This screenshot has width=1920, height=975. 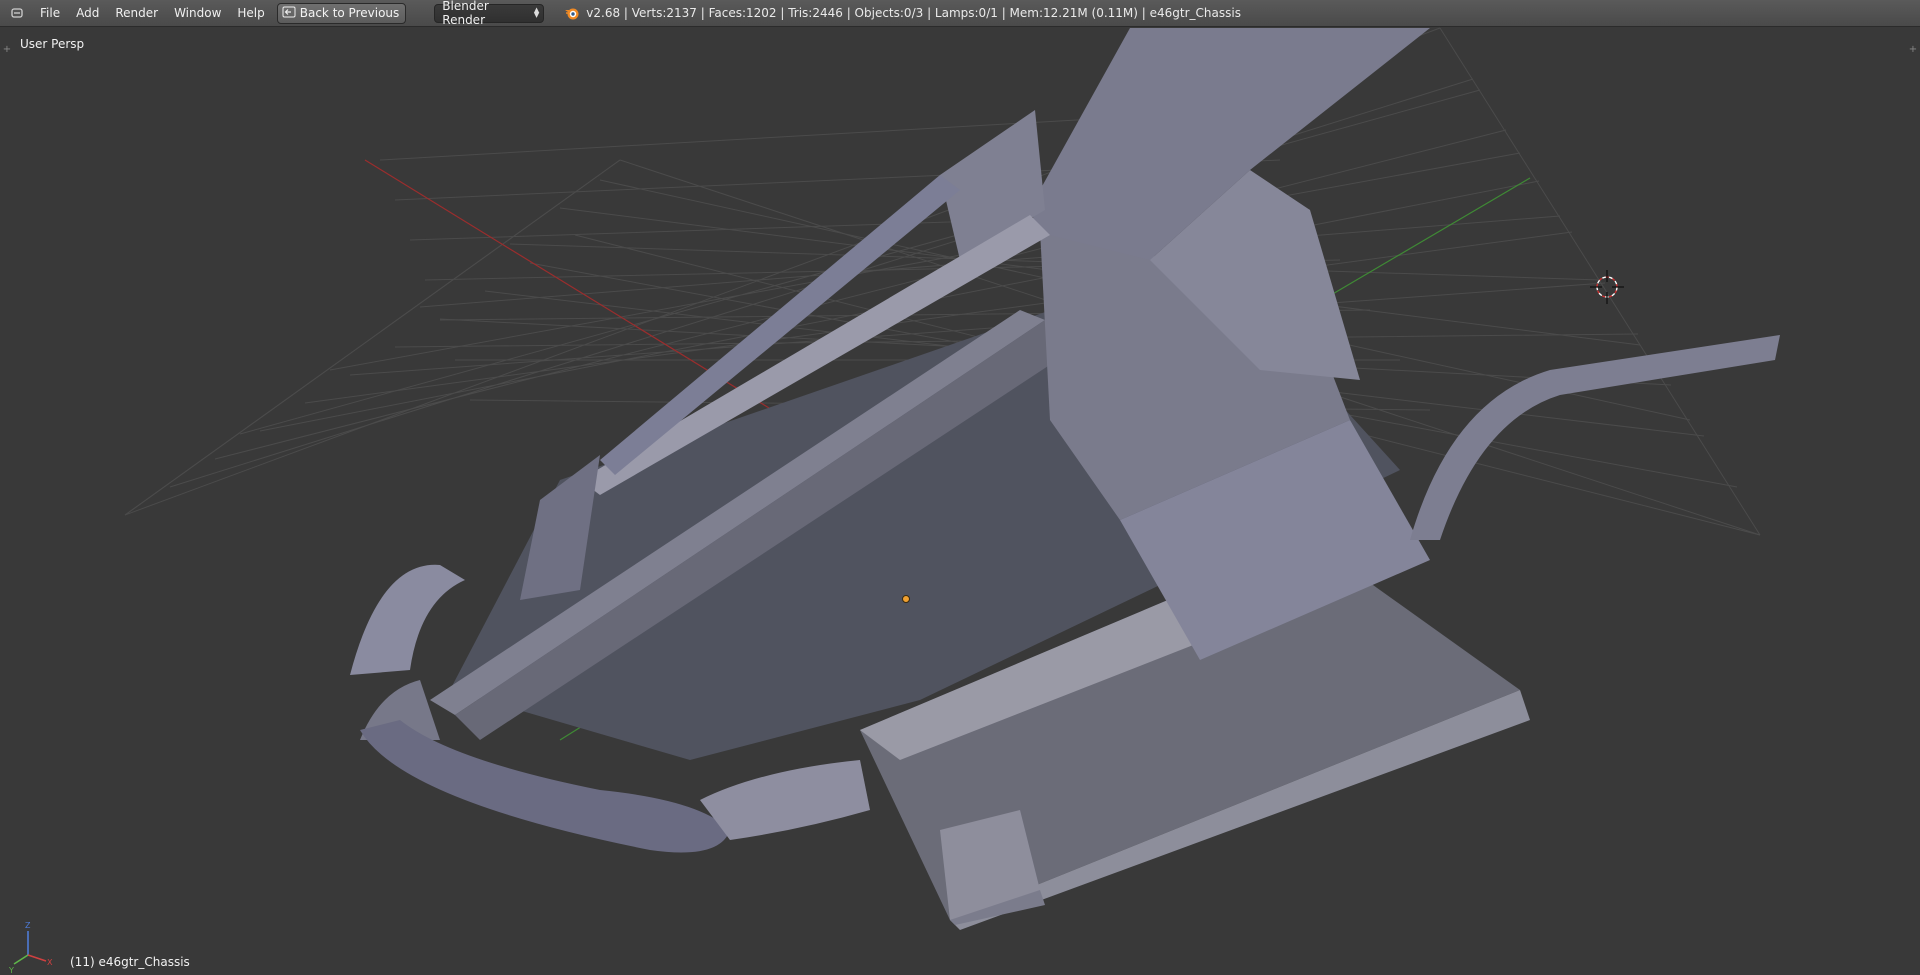 What do you see at coordinates (50, 13) in the screenshot?
I see `menu-file: File` at bounding box center [50, 13].